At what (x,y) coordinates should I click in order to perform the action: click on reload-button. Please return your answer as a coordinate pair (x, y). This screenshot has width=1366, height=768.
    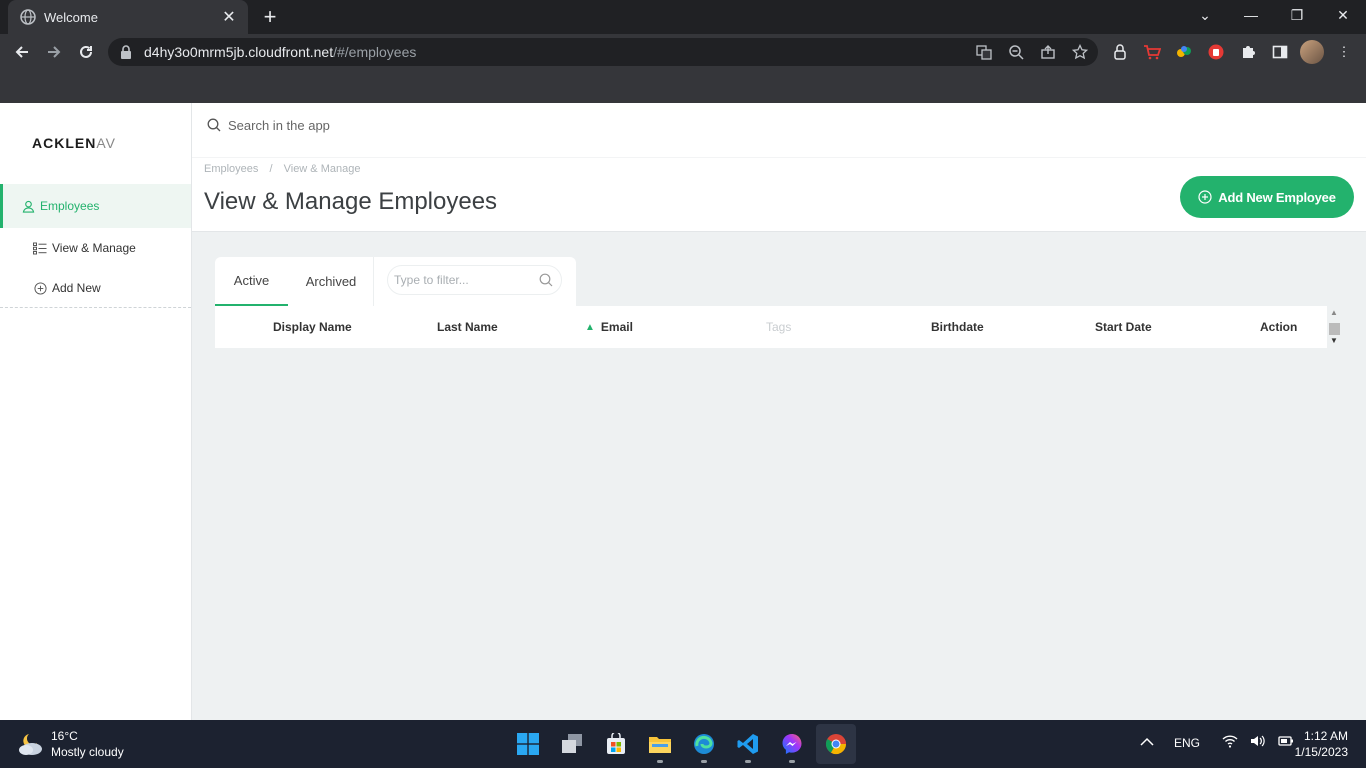
    Looking at the image, I should click on (86, 52).